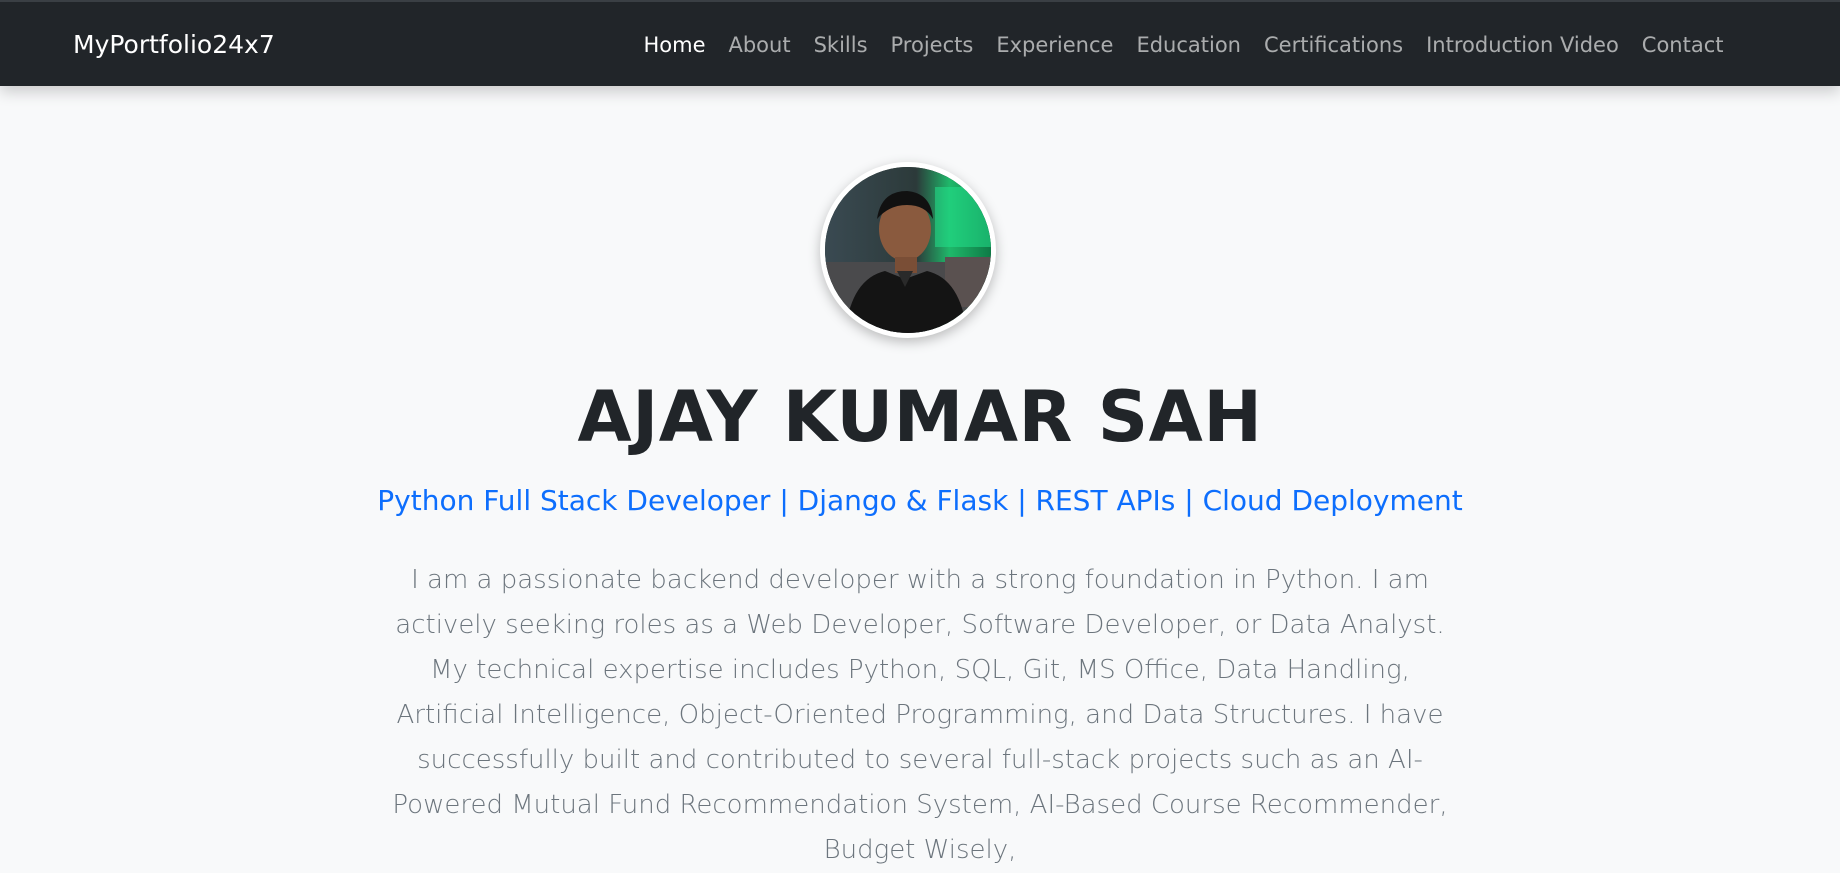 Image resolution: width=1840 pixels, height=873 pixels. I want to click on nav-link-contact: Contact, so click(1682, 45).